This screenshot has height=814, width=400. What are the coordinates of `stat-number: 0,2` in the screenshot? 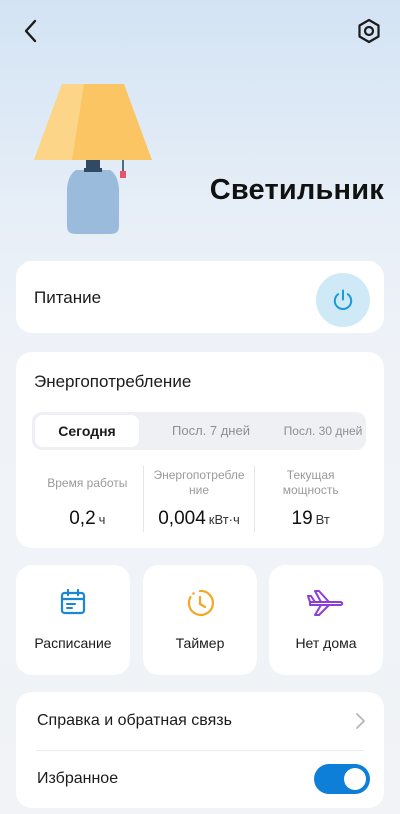 It's located at (82, 518).